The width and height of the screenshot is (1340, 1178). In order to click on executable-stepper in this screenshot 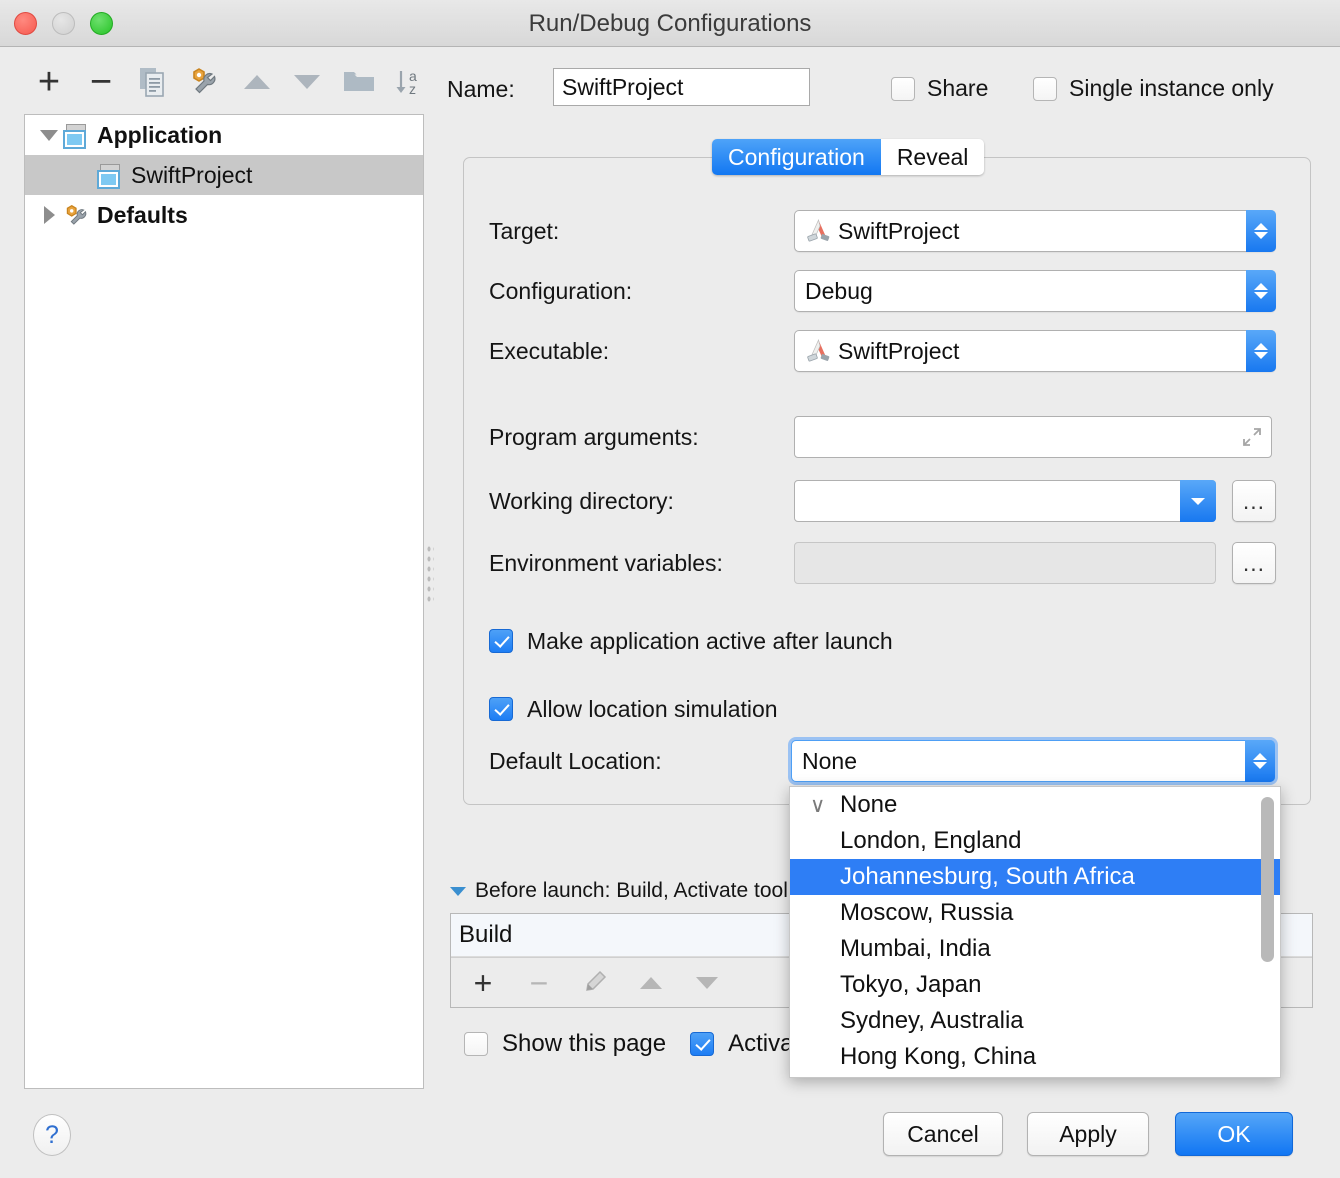, I will do `click(1261, 351)`.